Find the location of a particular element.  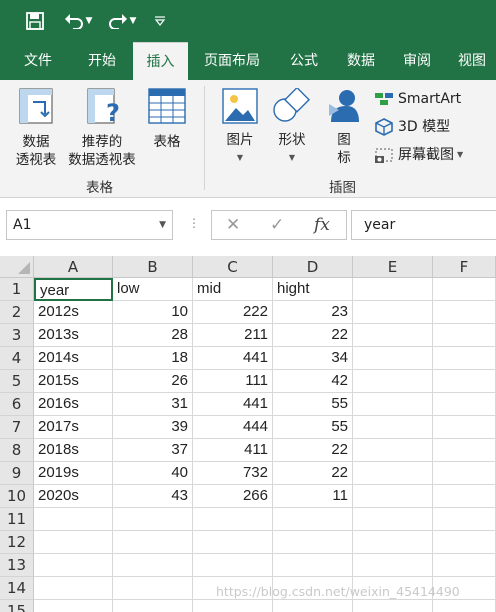

cell-c9: 732 is located at coordinates (233, 473).